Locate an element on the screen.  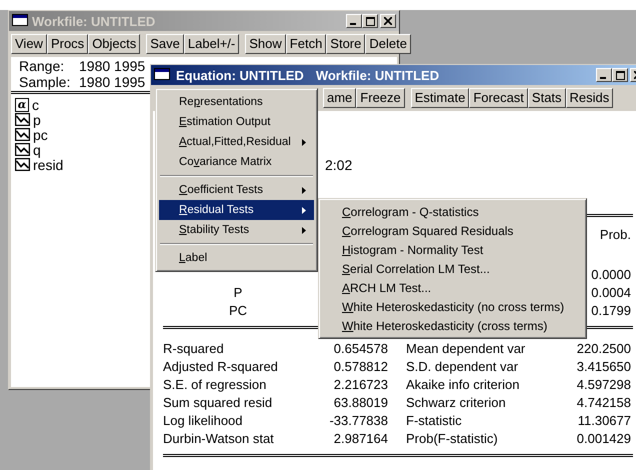
variable-name: P is located at coordinates (238, 293).